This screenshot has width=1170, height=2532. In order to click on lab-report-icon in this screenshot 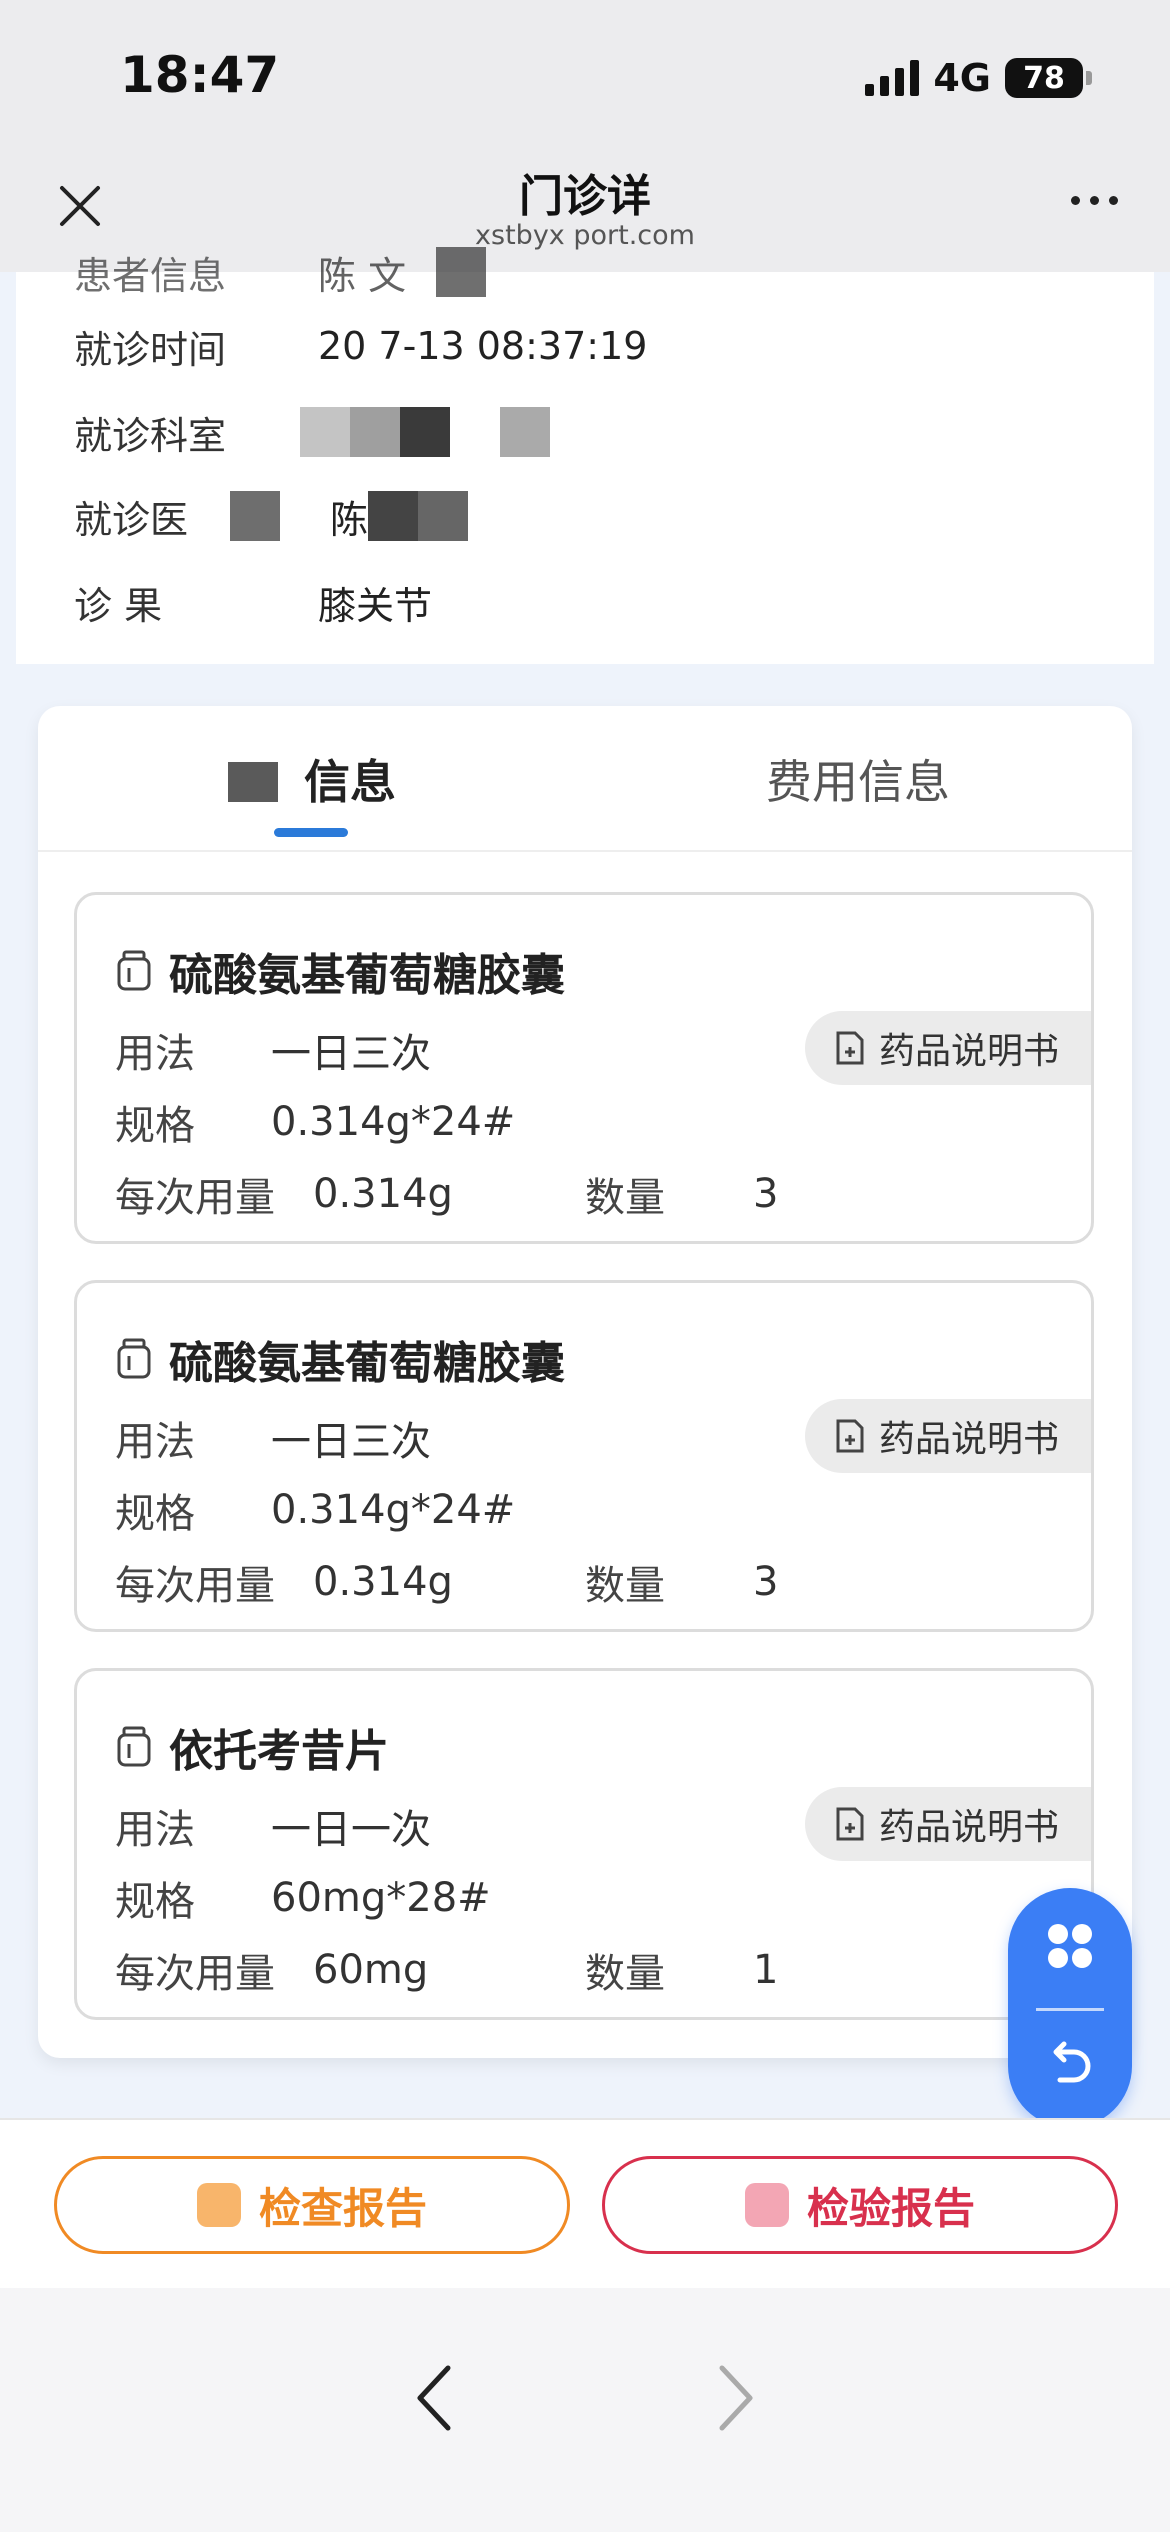, I will do `click(766, 2205)`.